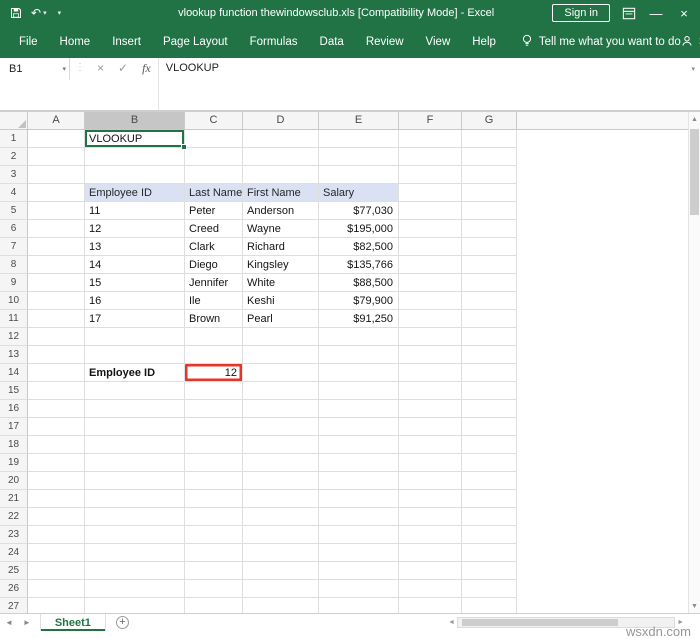 This screenshot has width=700, height=639. I want to click on cell-C17, so click(214, 427).